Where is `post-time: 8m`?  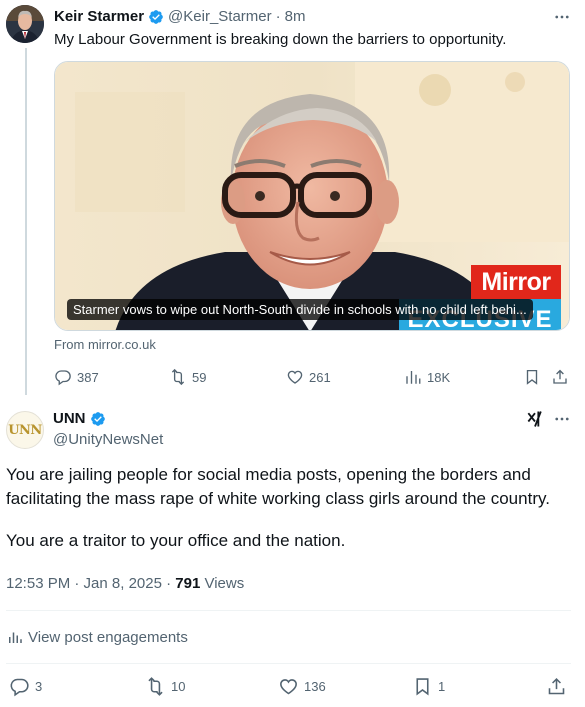 post-time: 8m is located at coordinates (295, 16).